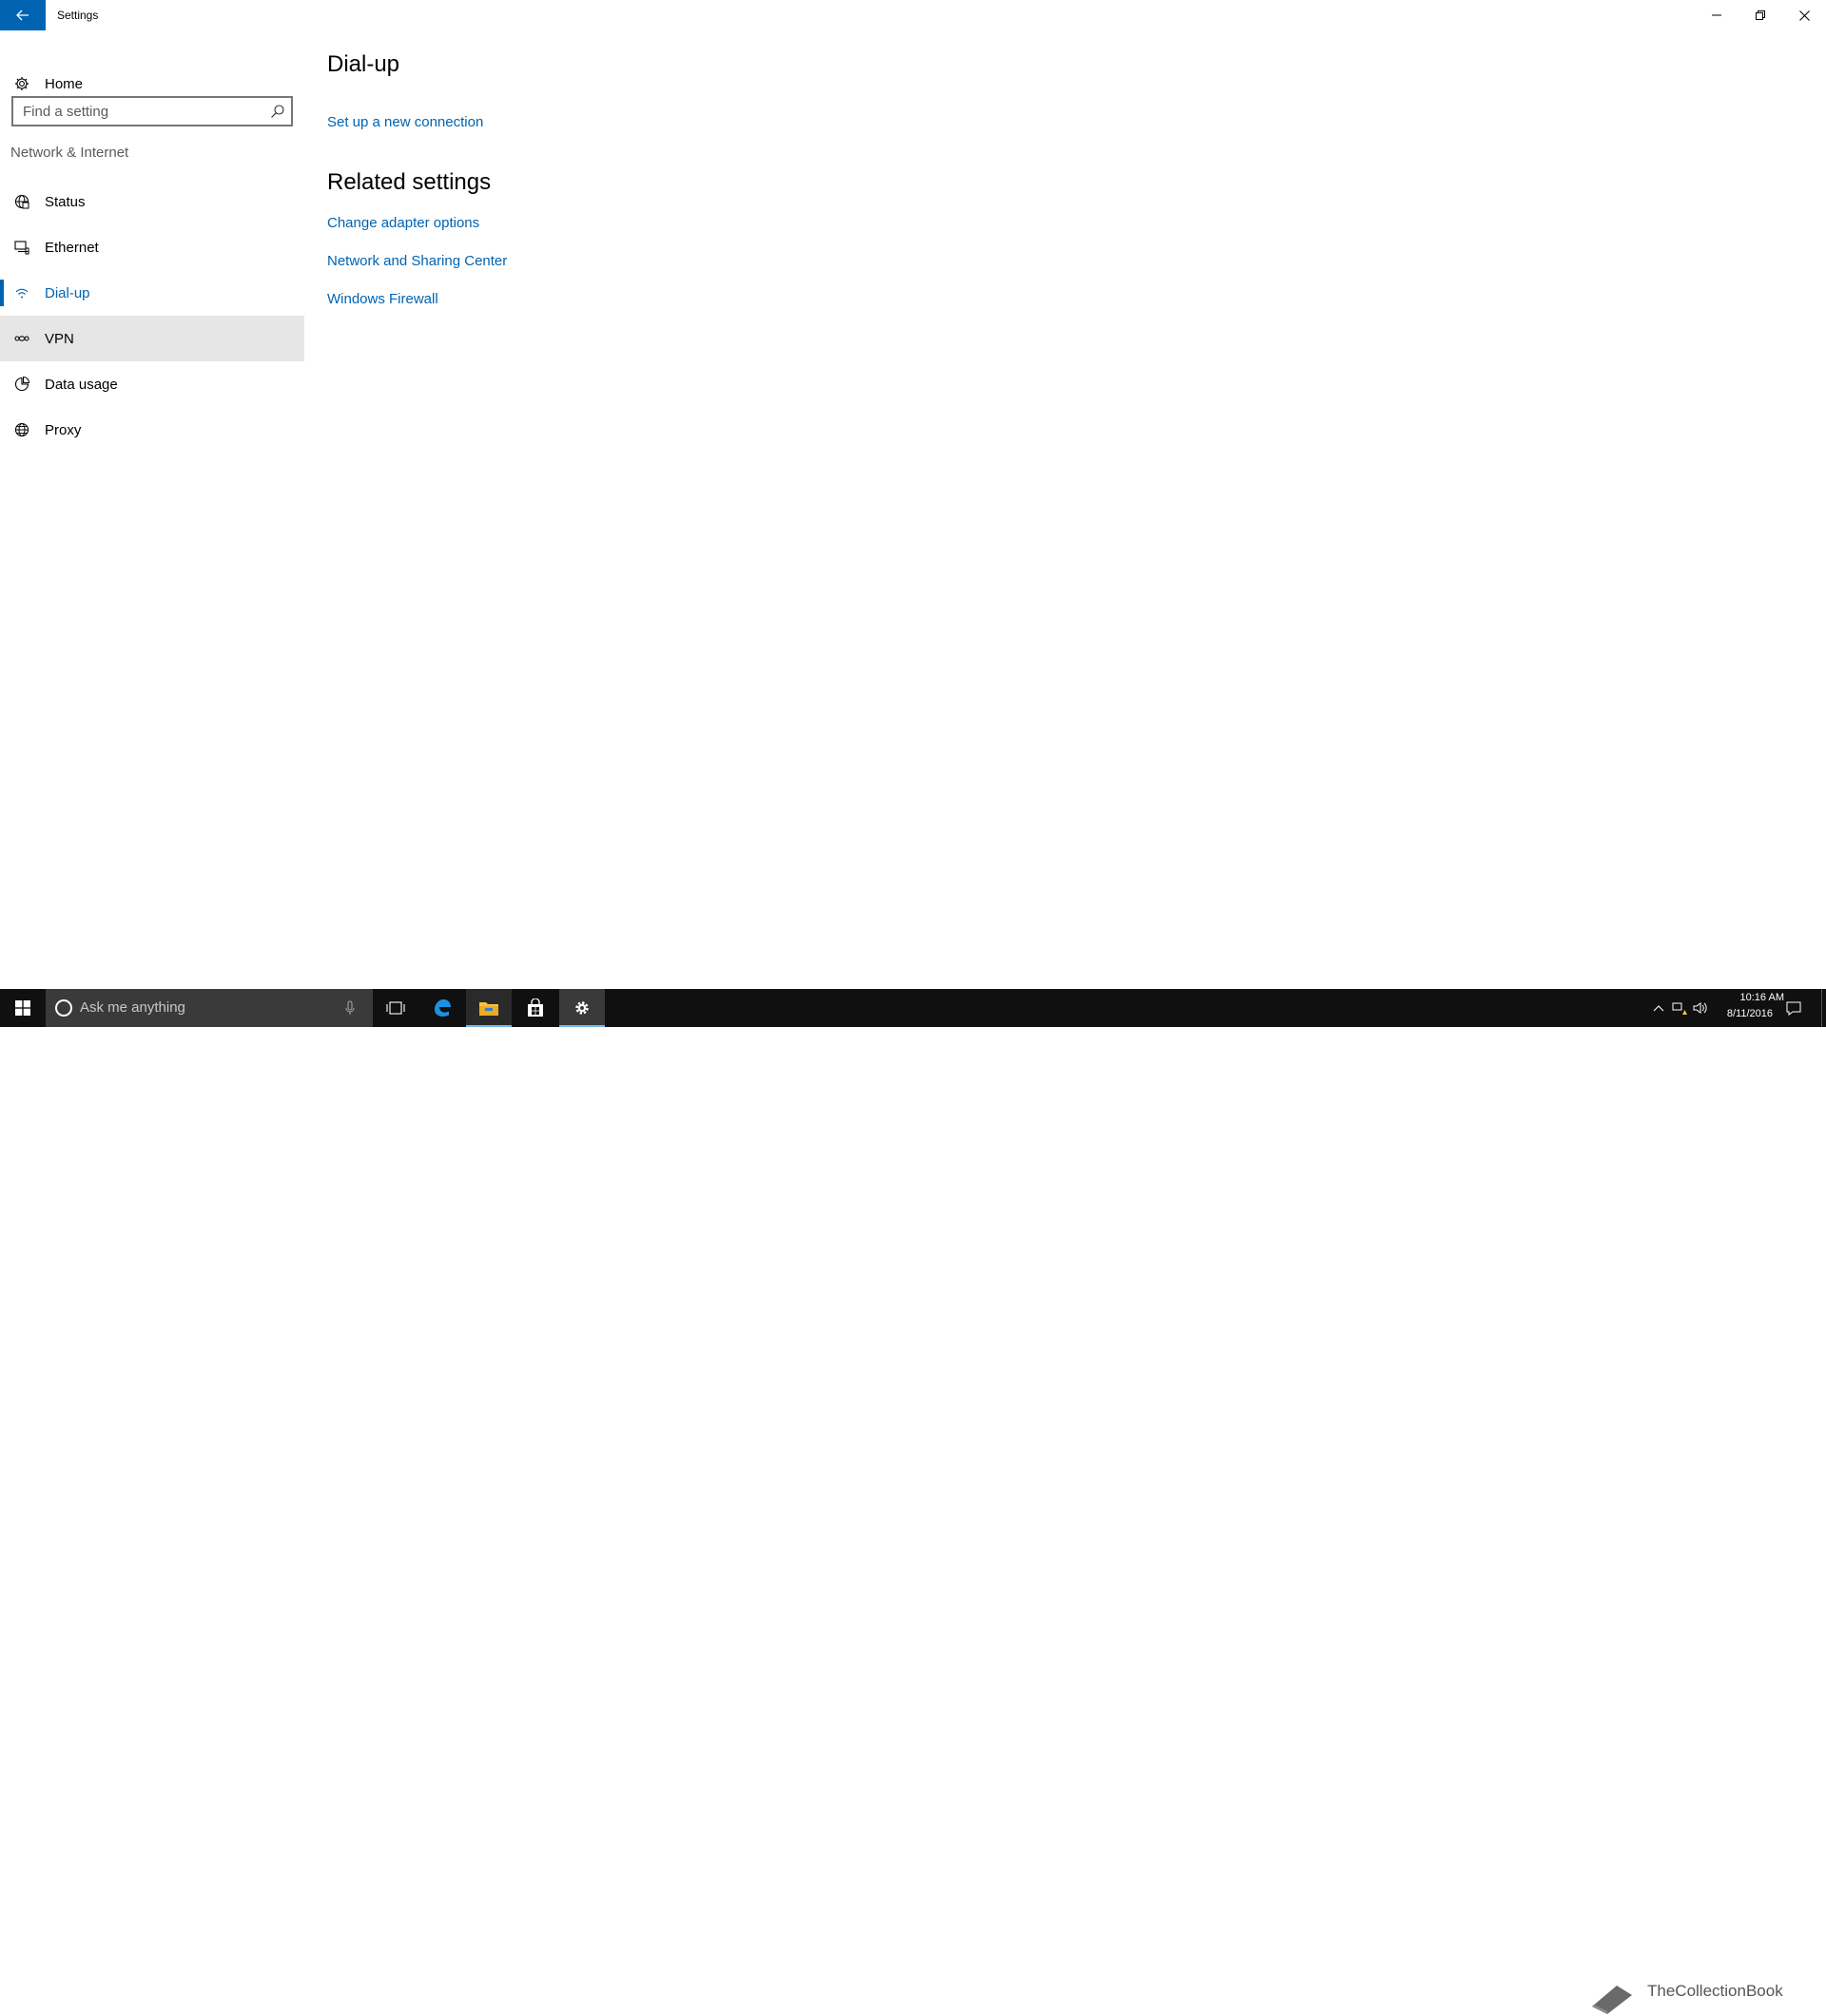 The image size is (1826, 2016). Describe the element at coordinates (152, 339) in the screenshot. I see `sidebar-item-vpn: VPN` at that location.